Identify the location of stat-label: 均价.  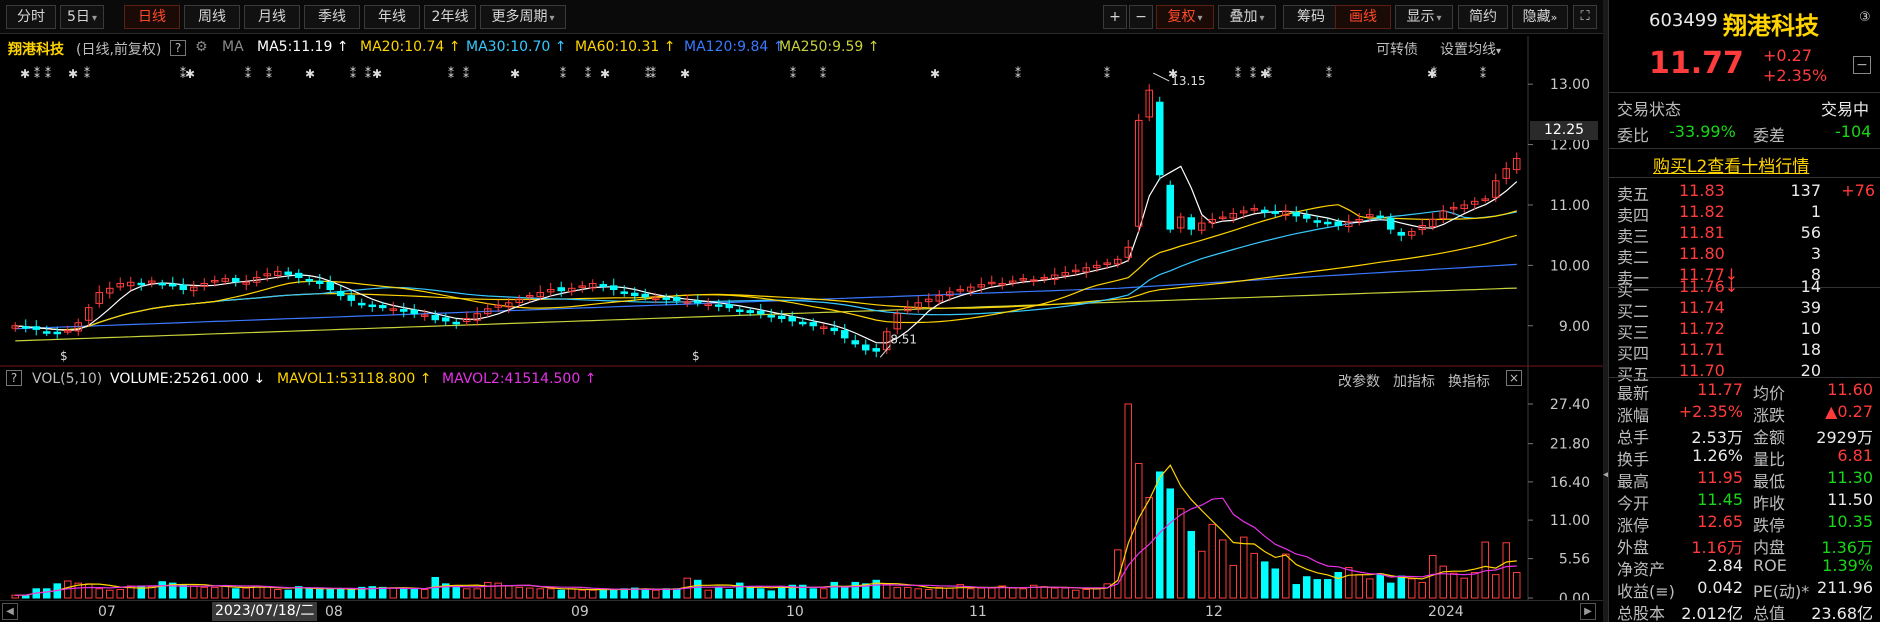
(1769, 393).